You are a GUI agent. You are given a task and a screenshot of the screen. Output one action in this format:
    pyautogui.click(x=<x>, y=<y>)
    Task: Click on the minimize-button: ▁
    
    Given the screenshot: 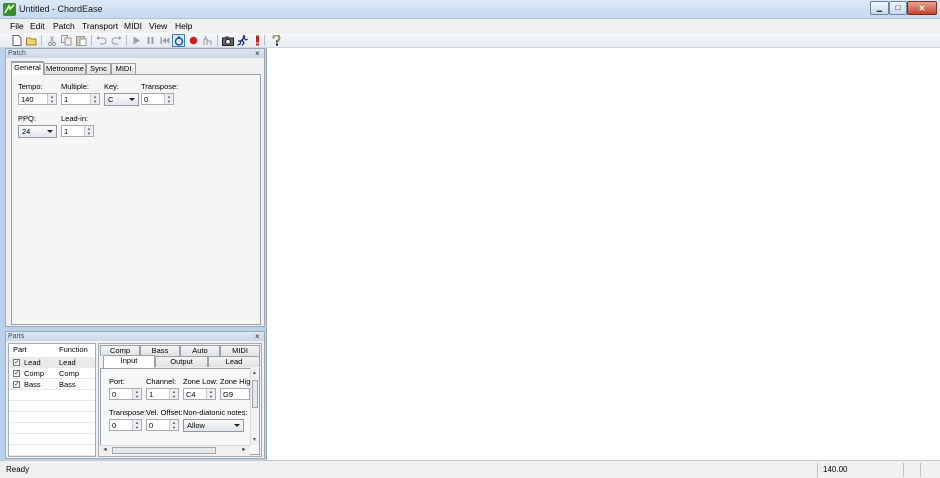 What is the action you would take?
    pyautogui.click(x=879, y=8)
    